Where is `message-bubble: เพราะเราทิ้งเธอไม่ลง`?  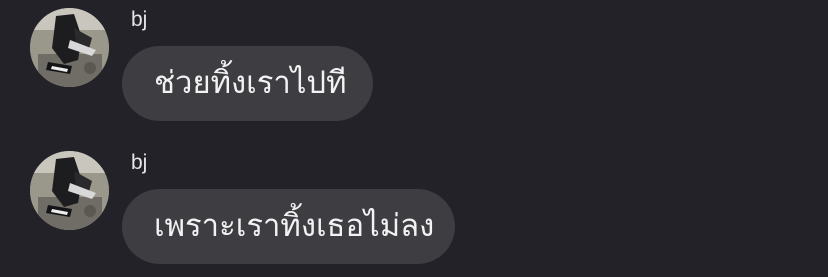
message-bubble: เพราะเราทิ้งเธอไม่ลง is located at coordinates (288, 226).